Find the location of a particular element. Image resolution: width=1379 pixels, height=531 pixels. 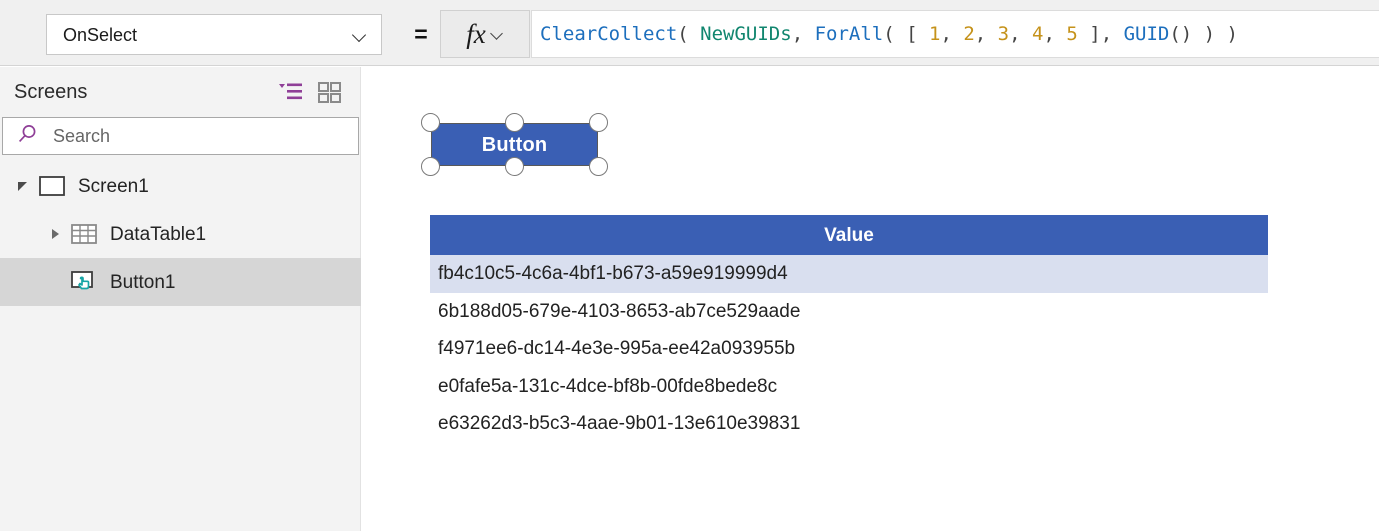

table-cell-value: fb4c10c5-4c6a-4bf1-b673-a59e919999d4 is located at coordinates (613, 274).